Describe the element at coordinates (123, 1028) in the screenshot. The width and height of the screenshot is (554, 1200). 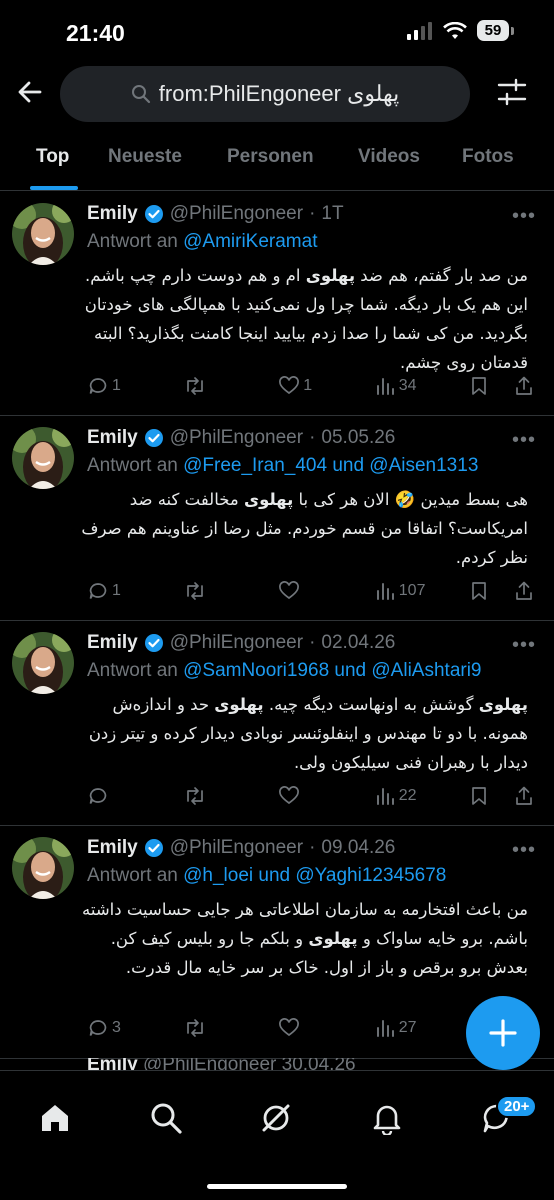
I see `reply-button: 3` at that location.